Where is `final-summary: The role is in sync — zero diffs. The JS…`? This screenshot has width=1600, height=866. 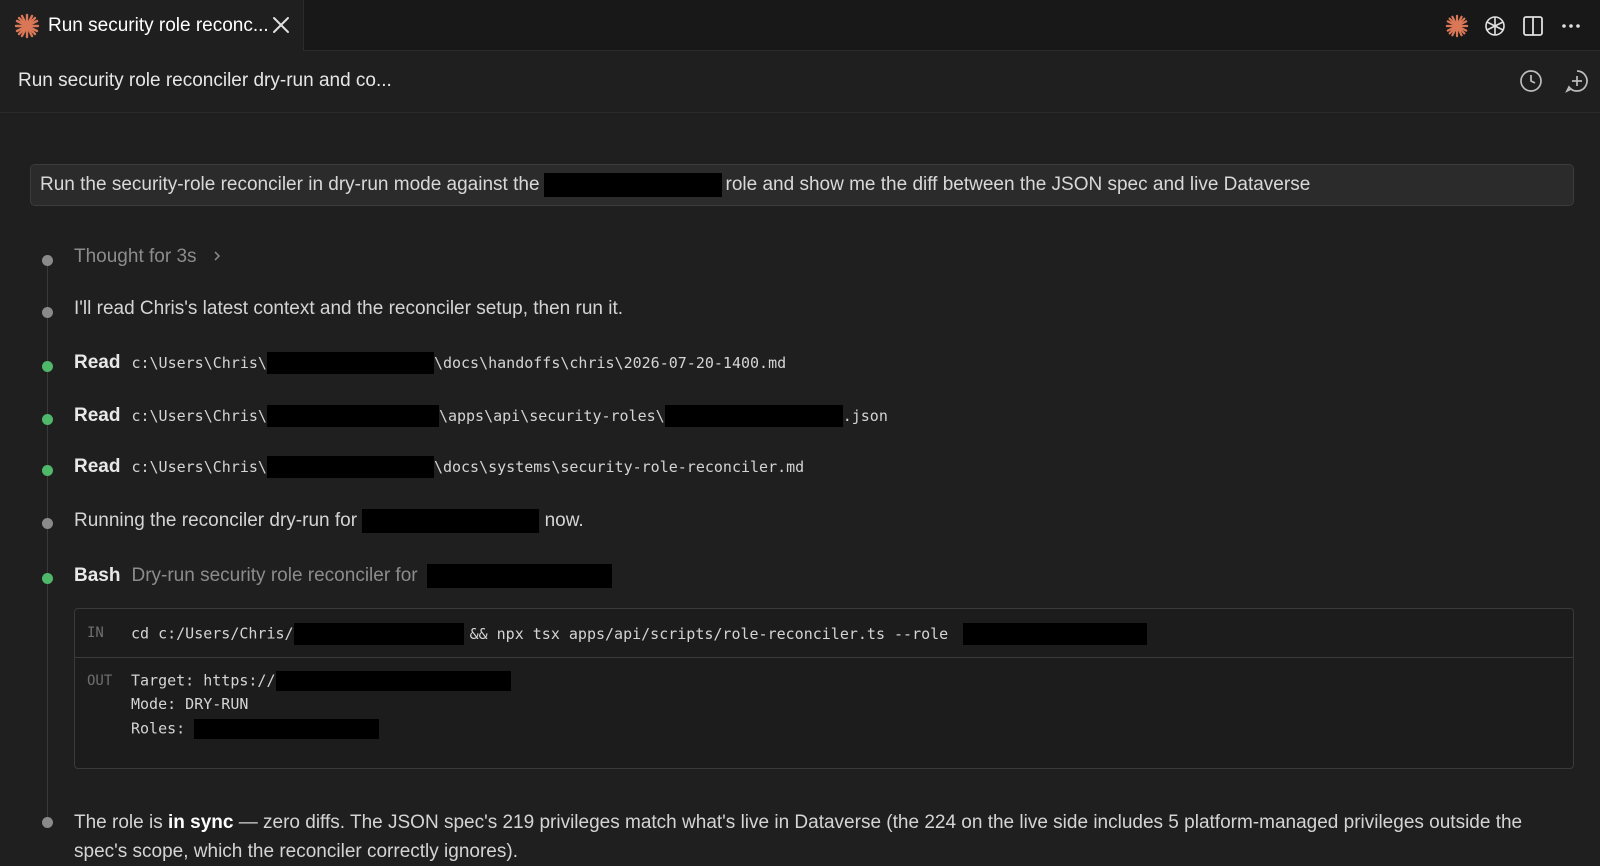 final-summary: The role is in sync — zero diffs. The JS… is located at coordinates (824, 837).